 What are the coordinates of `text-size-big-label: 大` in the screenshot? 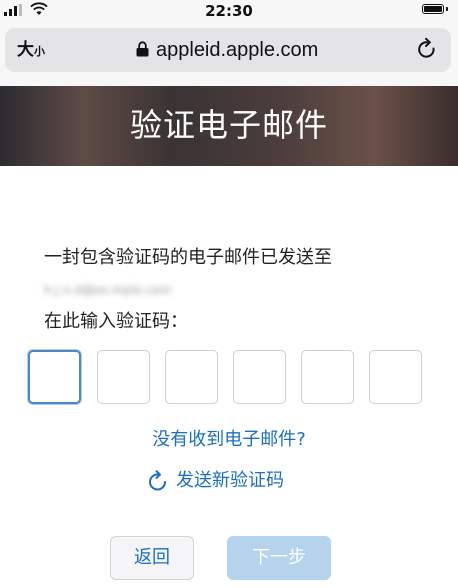 It's located at (25, 50).